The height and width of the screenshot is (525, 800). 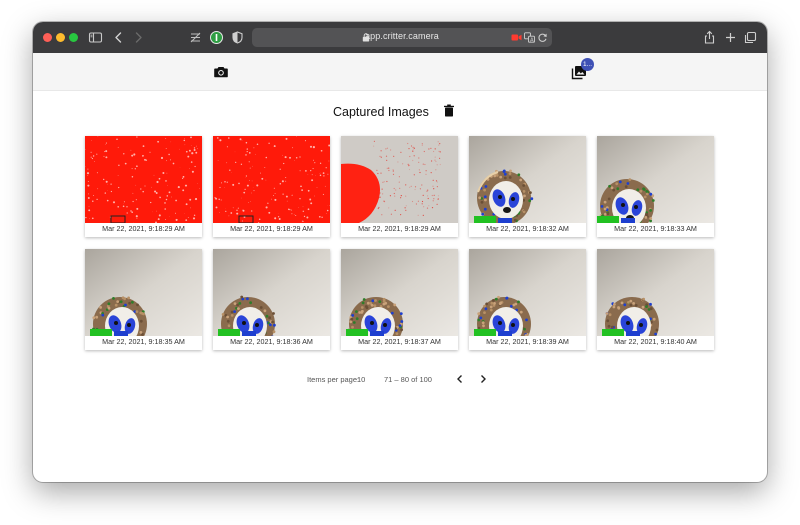 What do you see at coordinates (271, 341) in the screenshot?
I see `image-timestamp: Mar 22, 2021, 9:18:36 AM` at bounding box center [271, 341].